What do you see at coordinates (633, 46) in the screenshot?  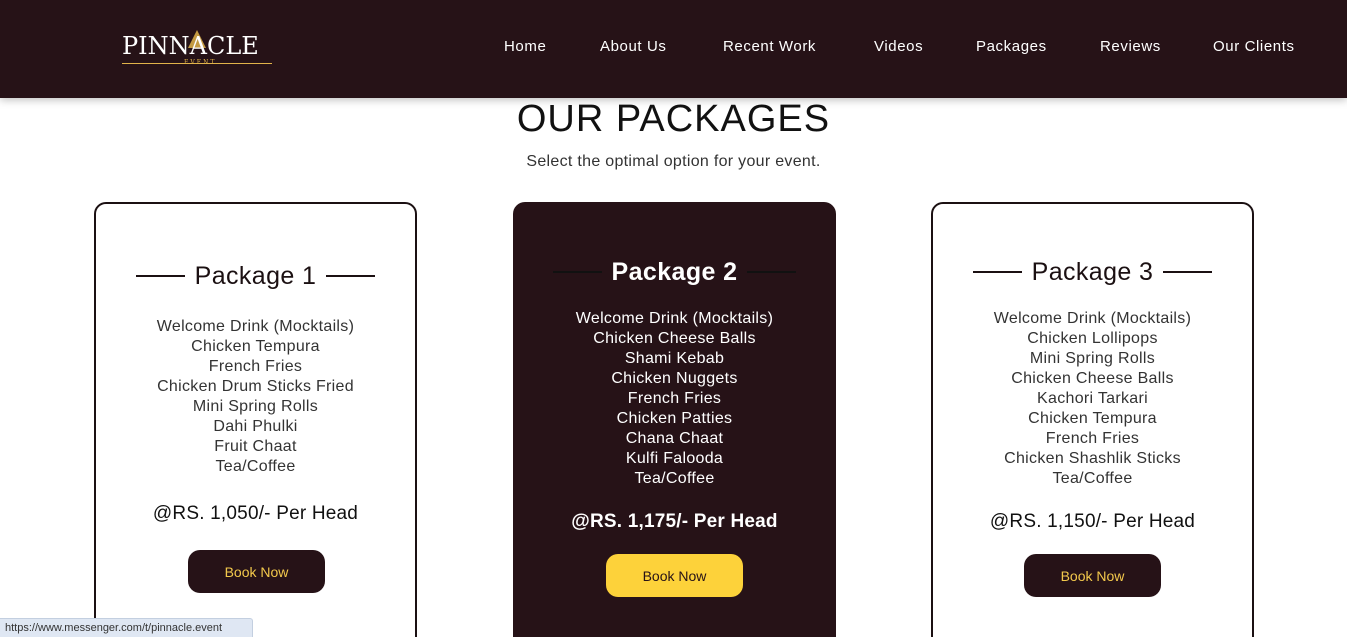 I see `nav-about-us: About Us` at bounding box center [633, 46].